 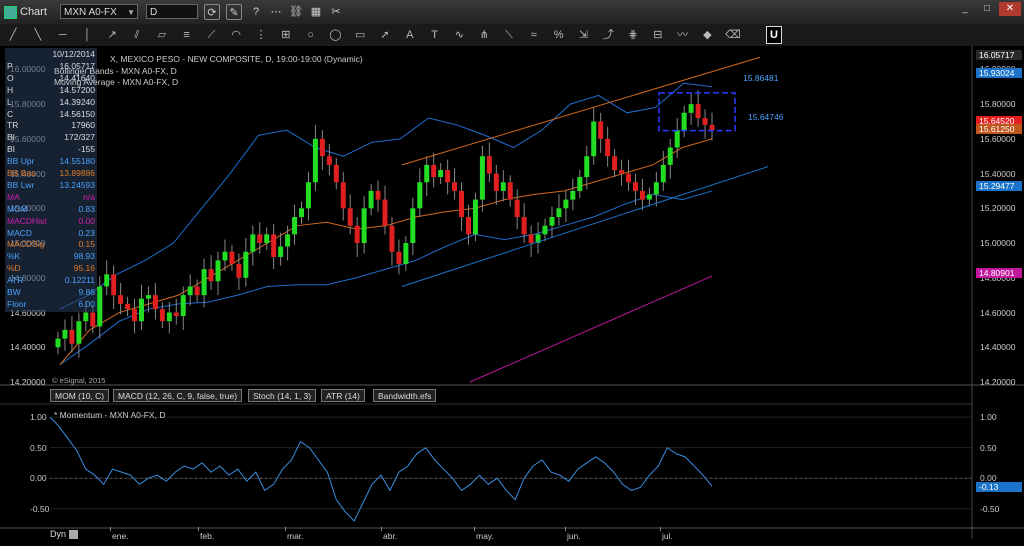 What do you see at coordinates (633, 35) in the screenshot?
I see `andrews-tool-icon: ⋕` at bounding box center [633, 35].